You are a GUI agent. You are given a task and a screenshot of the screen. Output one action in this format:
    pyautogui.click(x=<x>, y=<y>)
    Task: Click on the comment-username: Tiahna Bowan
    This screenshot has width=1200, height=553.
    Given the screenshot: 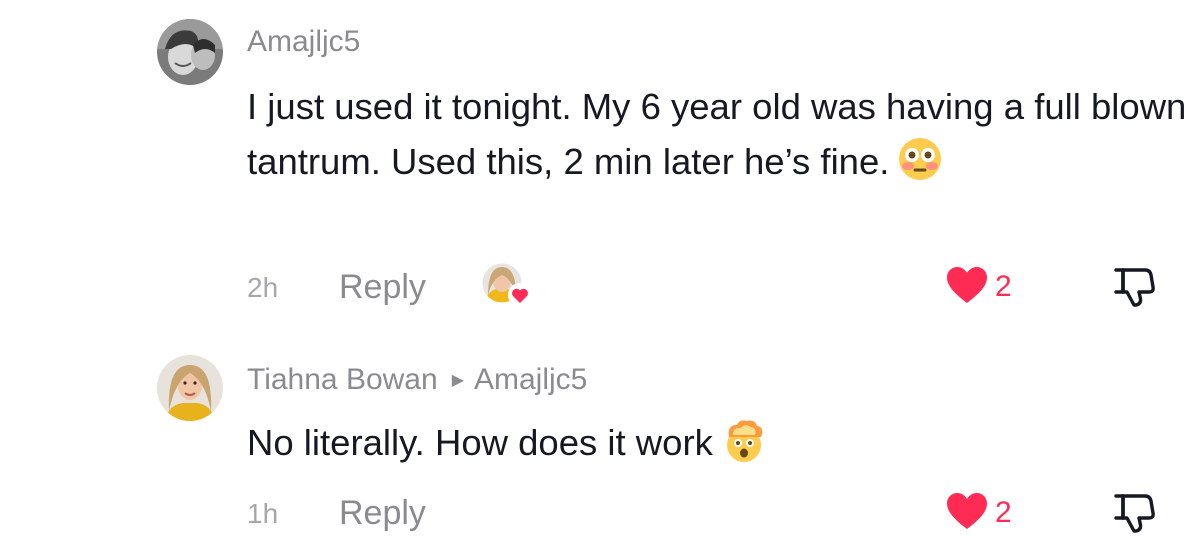 What is the action you would take?
    pyautogui.click(x=342, y=379)
    